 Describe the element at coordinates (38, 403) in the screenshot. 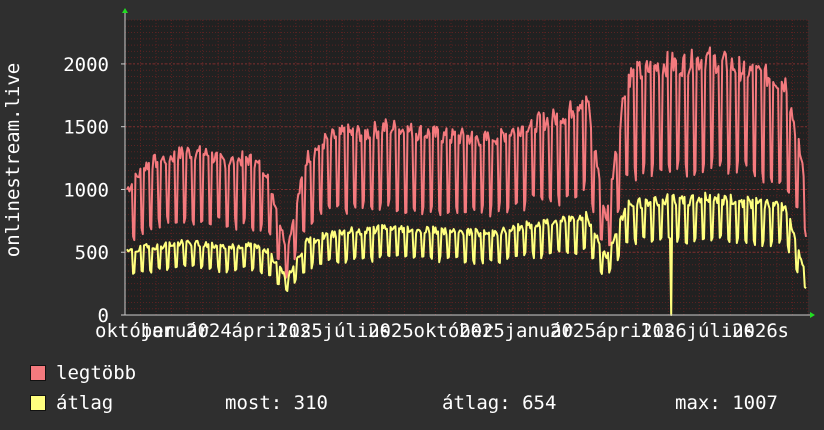

I see `legend-swatch-avg` at that location.